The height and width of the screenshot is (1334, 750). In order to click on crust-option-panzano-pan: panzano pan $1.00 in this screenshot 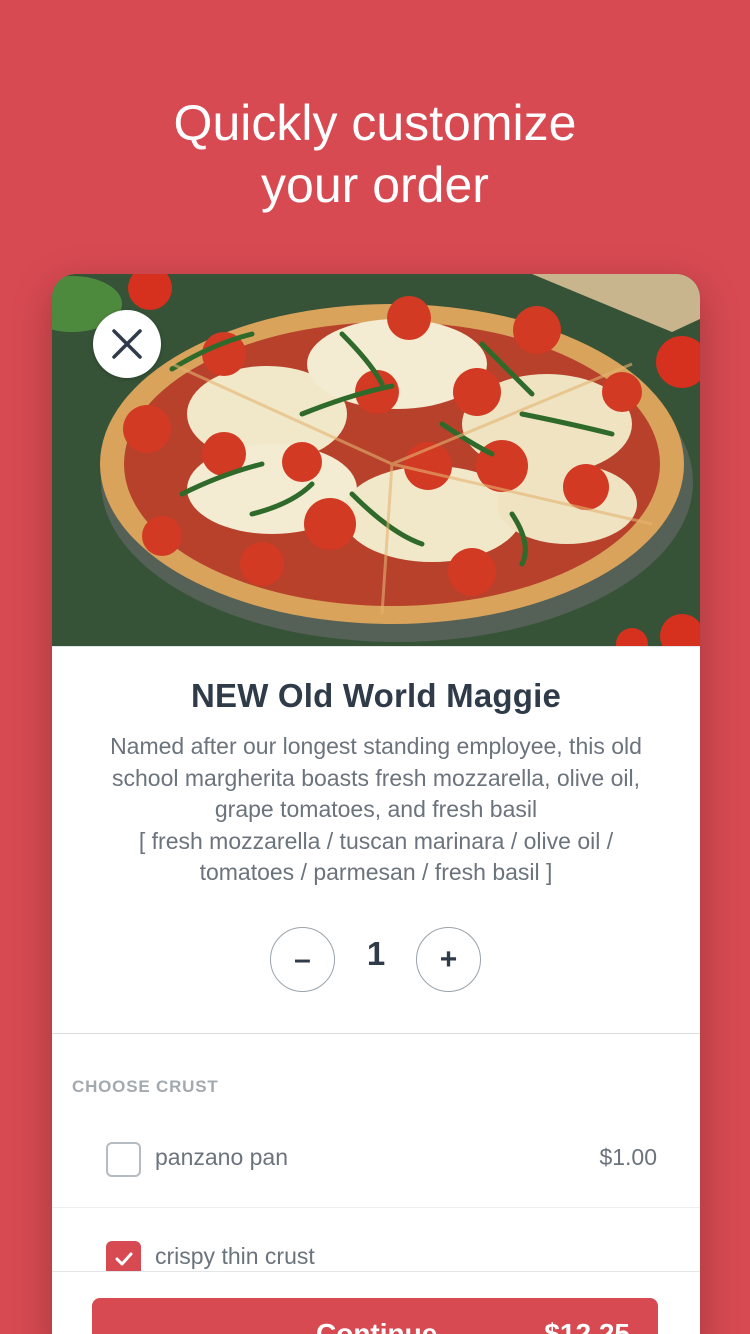, I will do `click(376, 1159)`.